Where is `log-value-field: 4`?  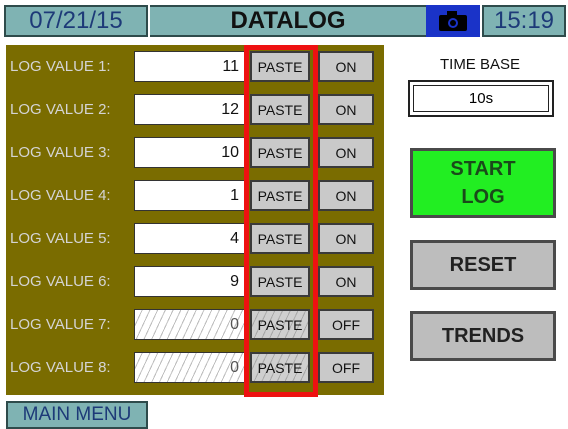 log-value-field: 4 is located at coordinates (190, 238).